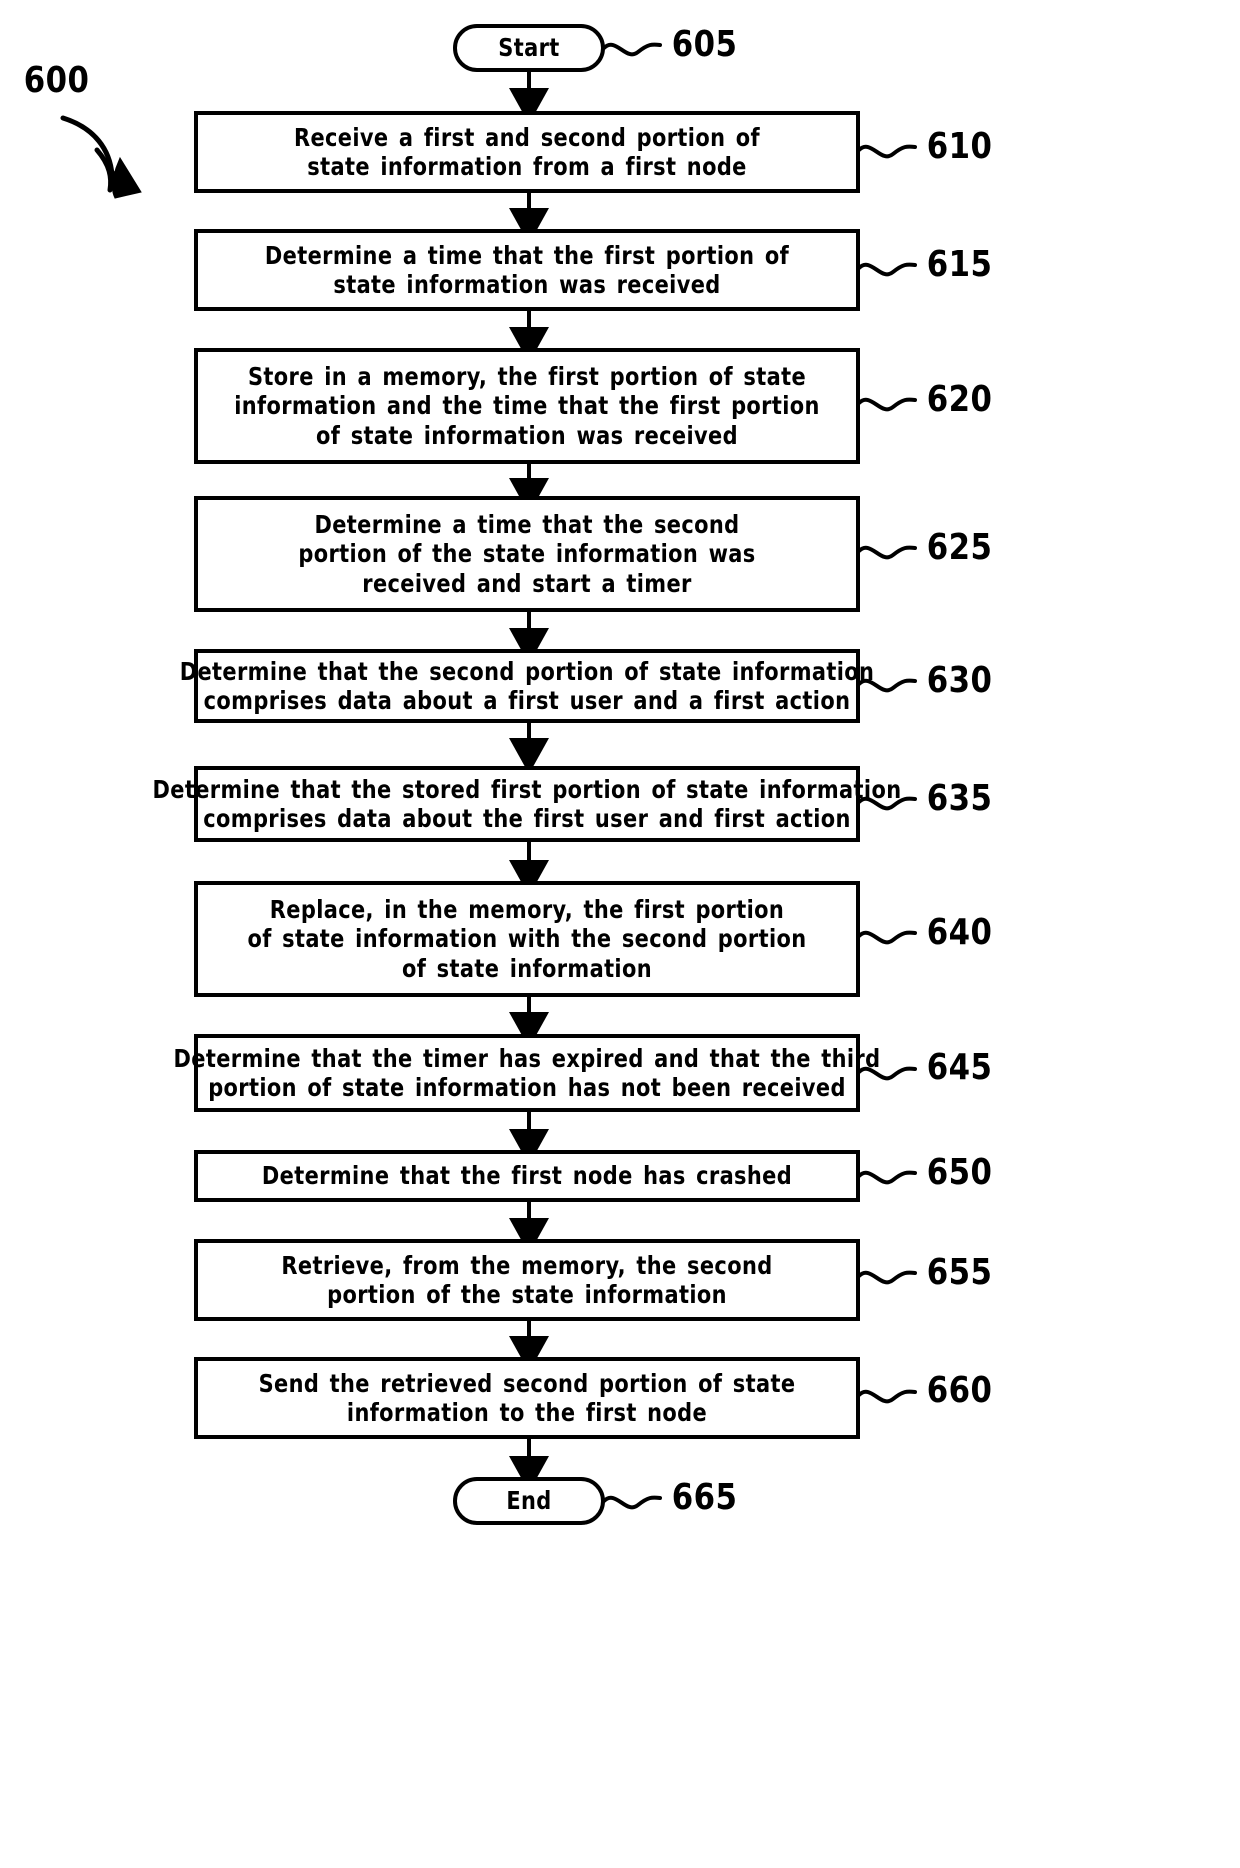  Describe the element at coordinates (101, 157) in the screenshot. I see `figure-leader-arrow` at that location.